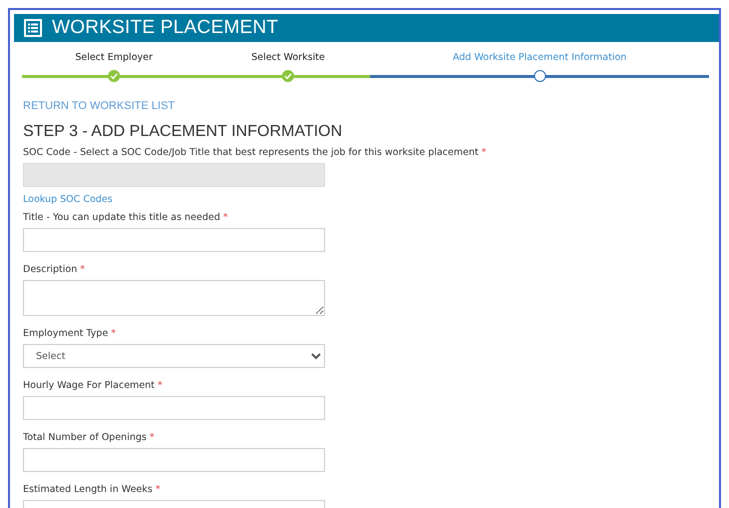 Image resolution: width=729 pixels, height=508 pixels. What do you see at coordinates (174, 356) in the screenshot?
I see `select-field: Select` at bounding box center [174, 356].